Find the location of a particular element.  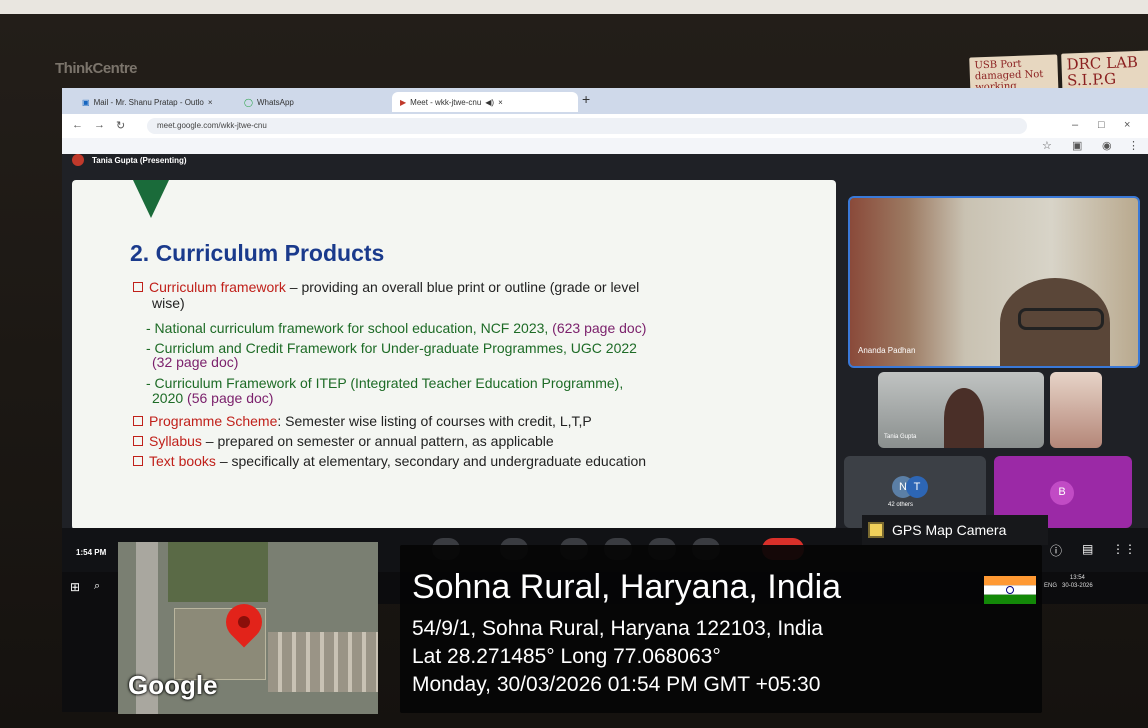

participant-name: Tania Gupta is located at coordinates (900, 437).